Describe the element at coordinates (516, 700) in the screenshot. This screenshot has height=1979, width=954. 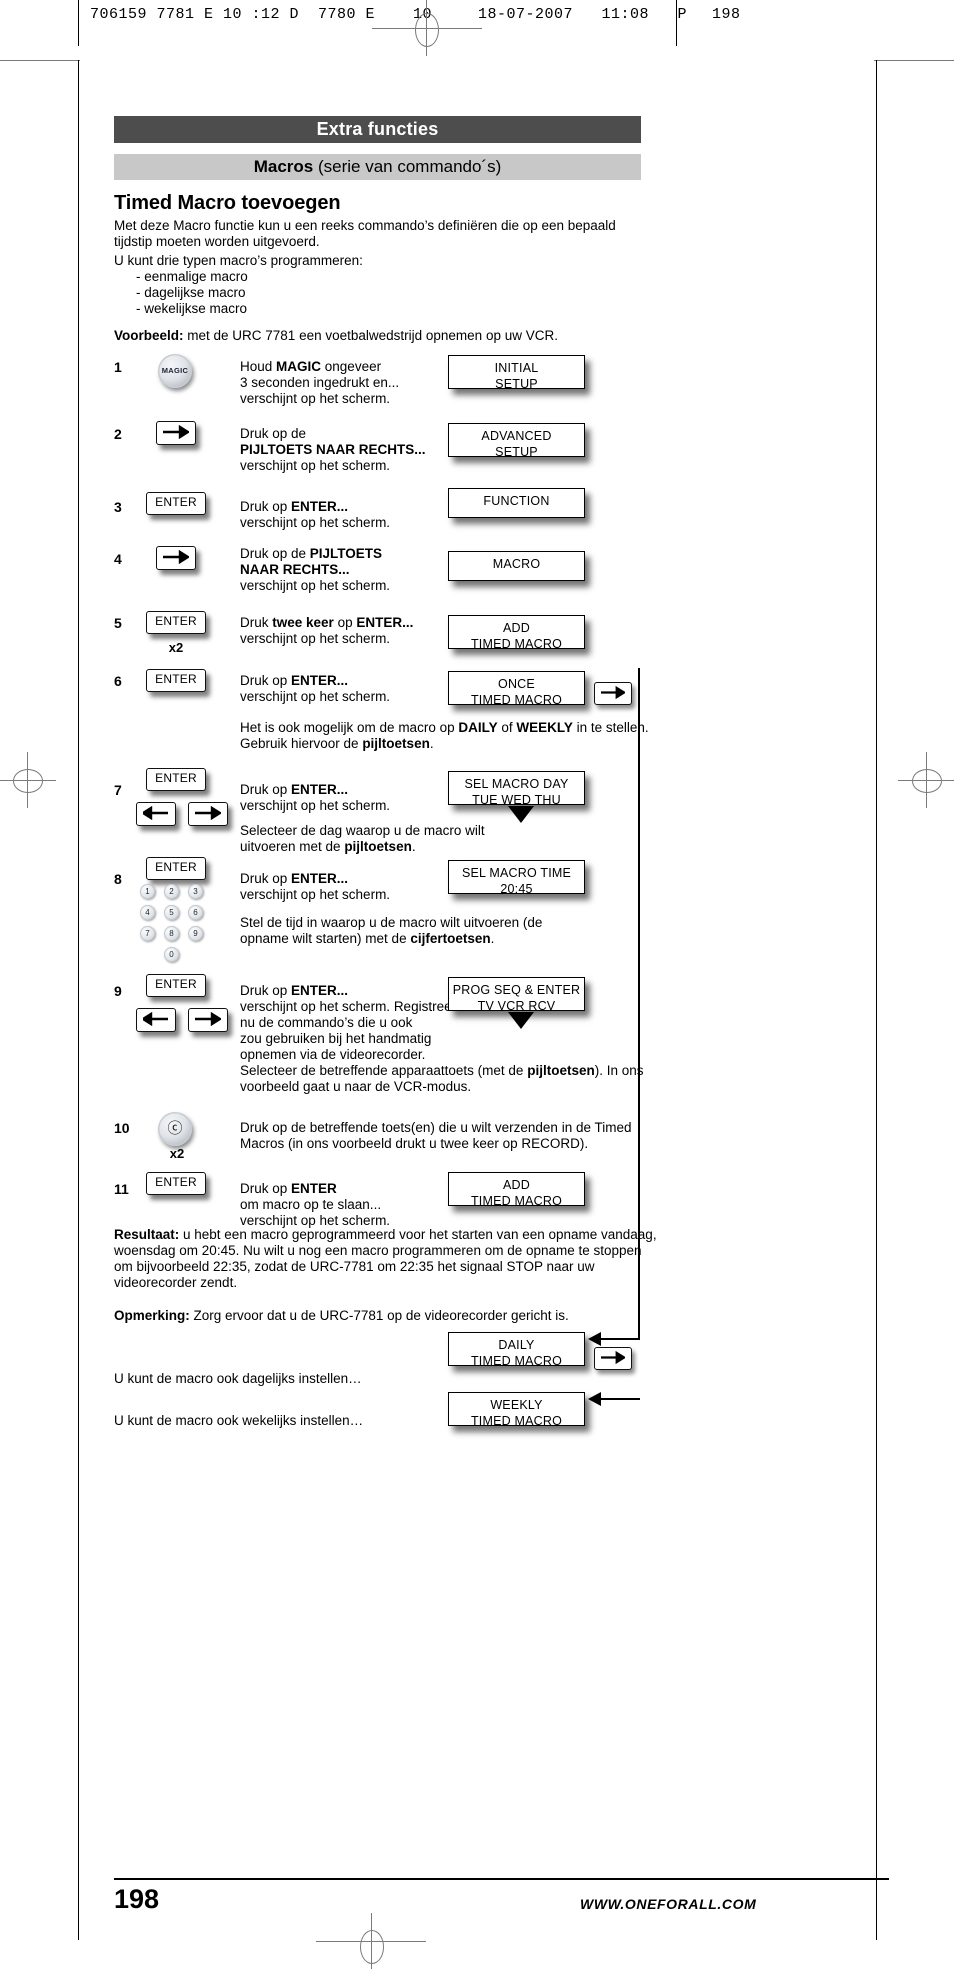
I see `lcd-6-line2: TIMED MACRO` at that location.